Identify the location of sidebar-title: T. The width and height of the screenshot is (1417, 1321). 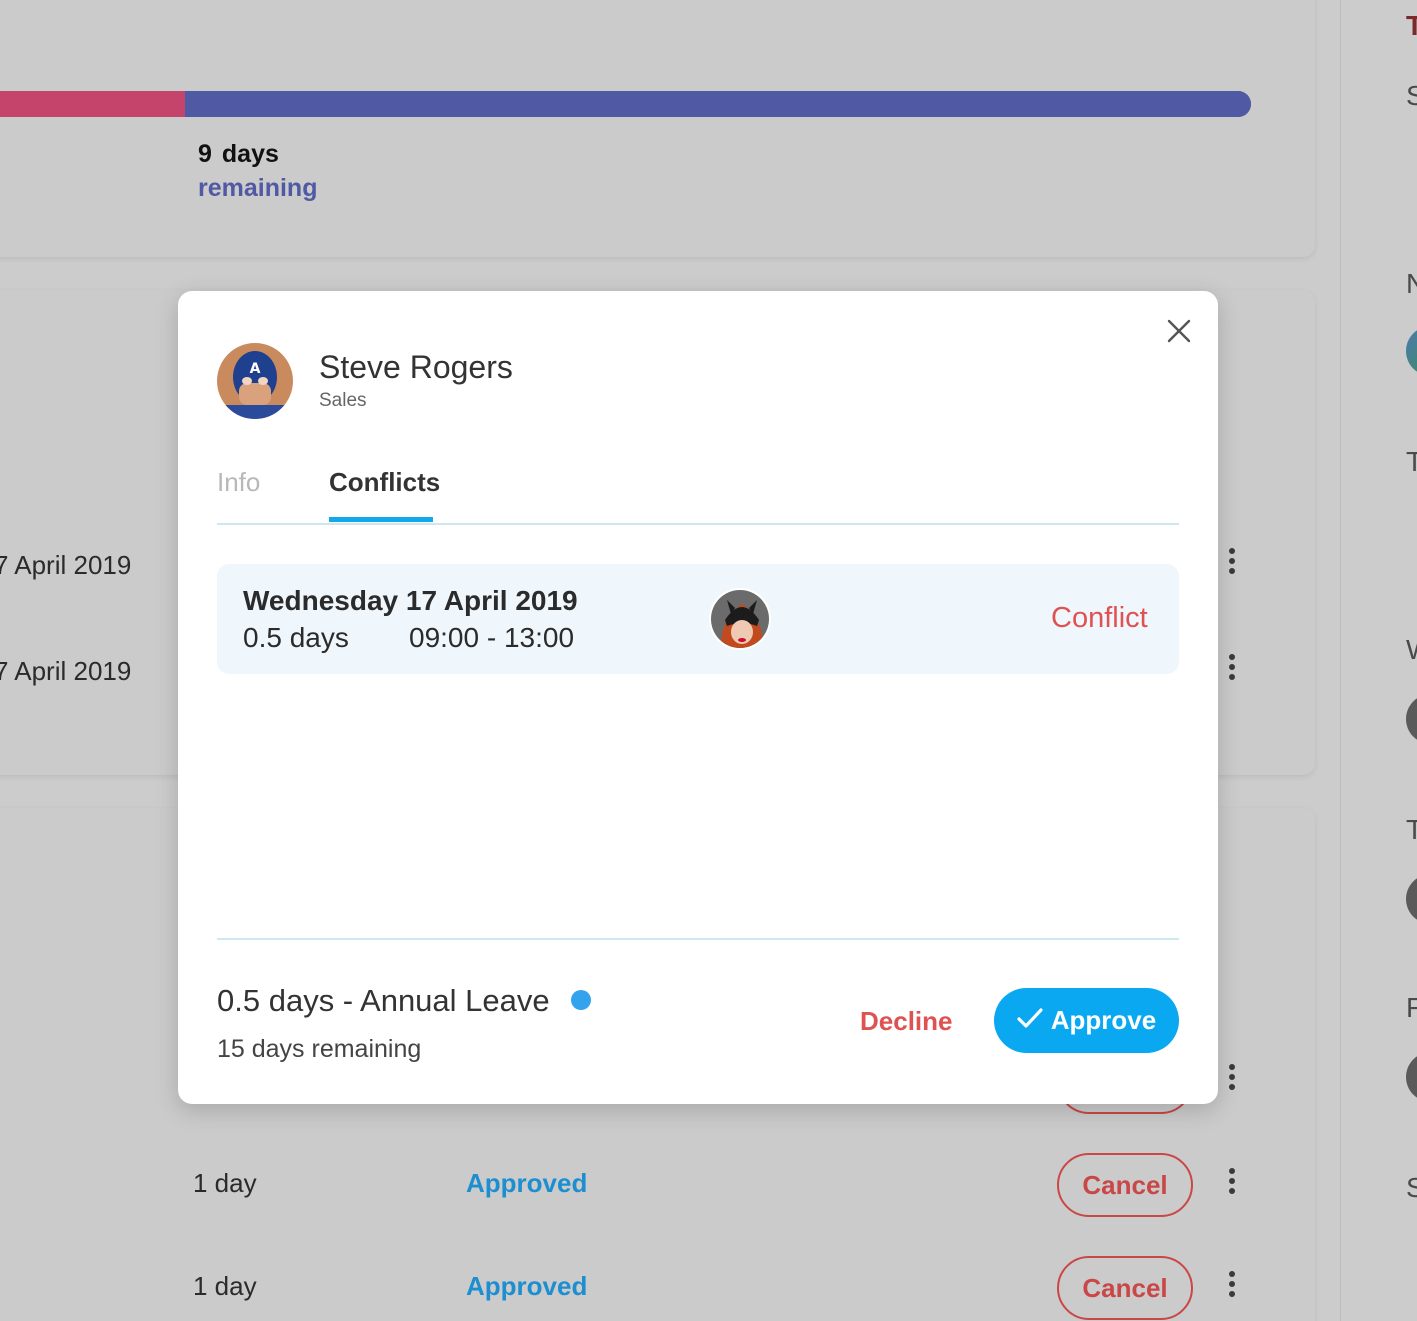
(1411, 25).